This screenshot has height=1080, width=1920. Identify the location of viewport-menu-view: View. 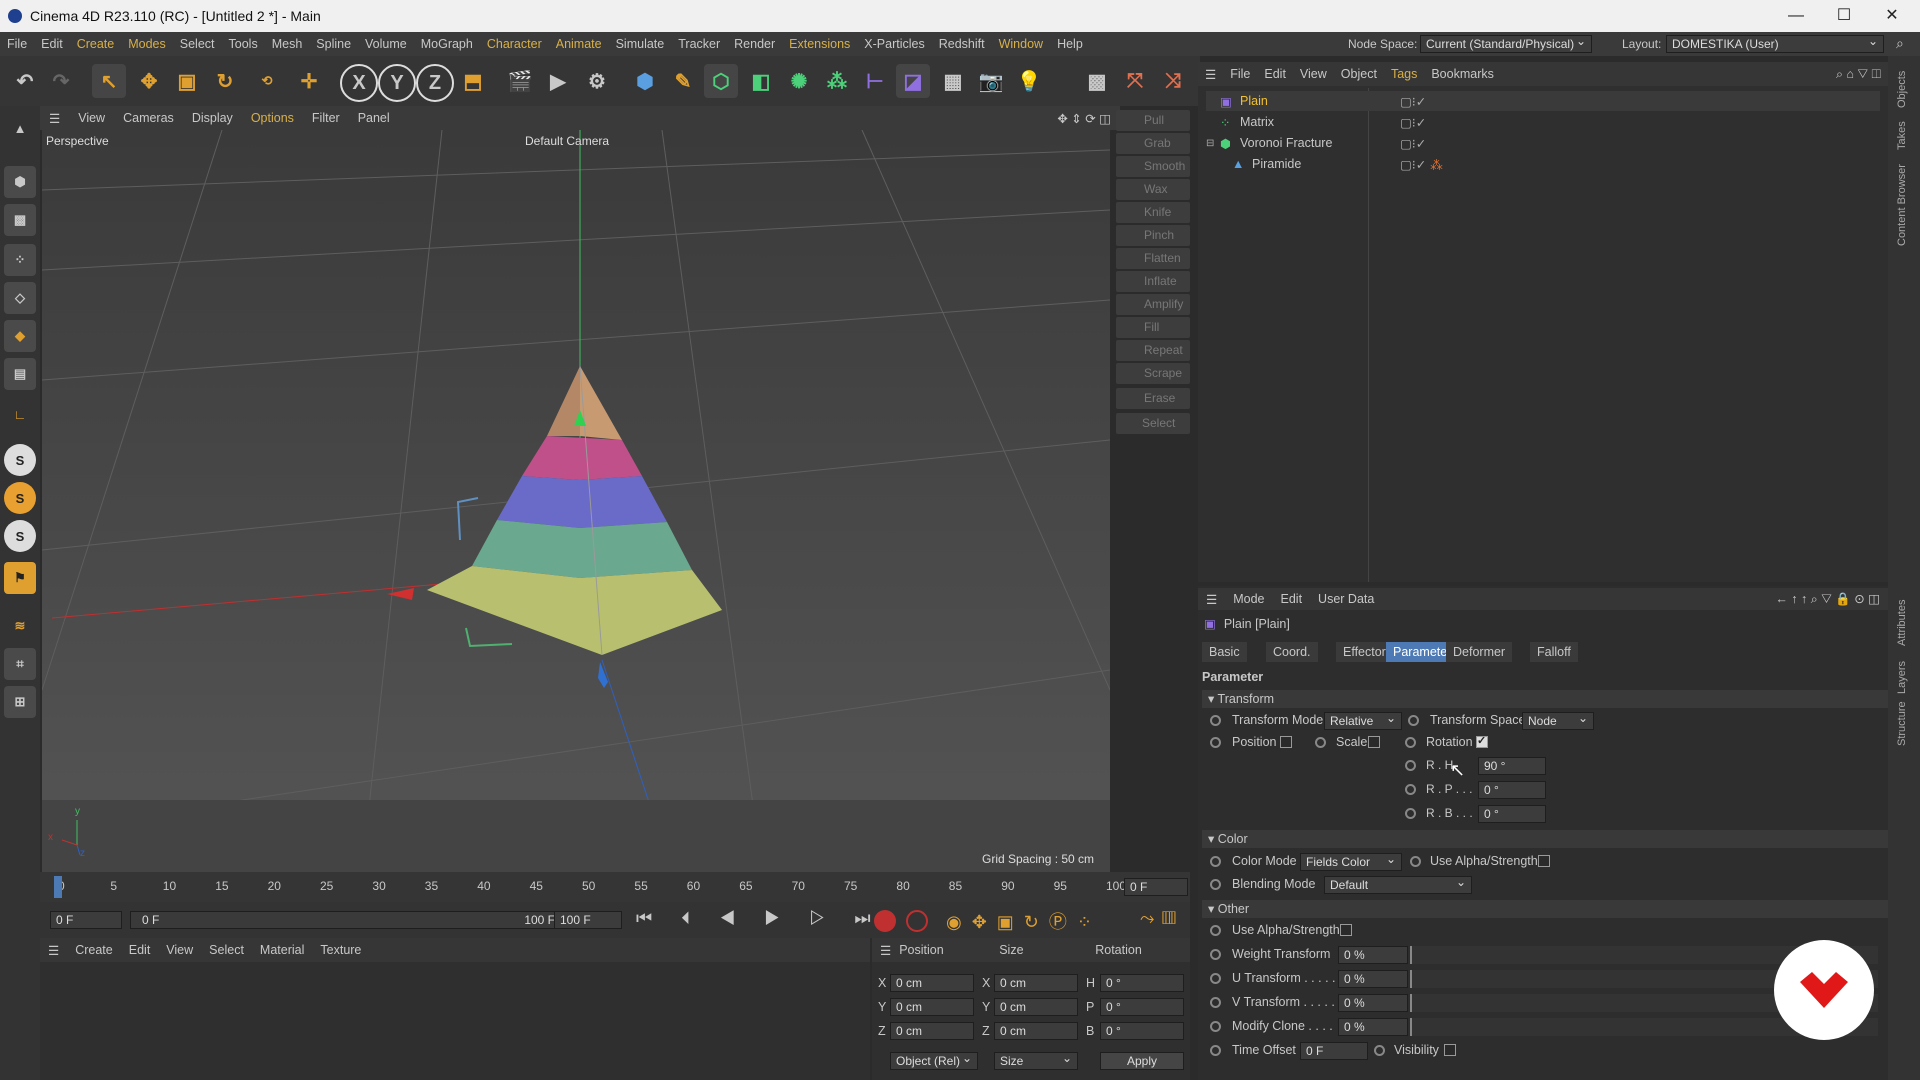
(91, 118).